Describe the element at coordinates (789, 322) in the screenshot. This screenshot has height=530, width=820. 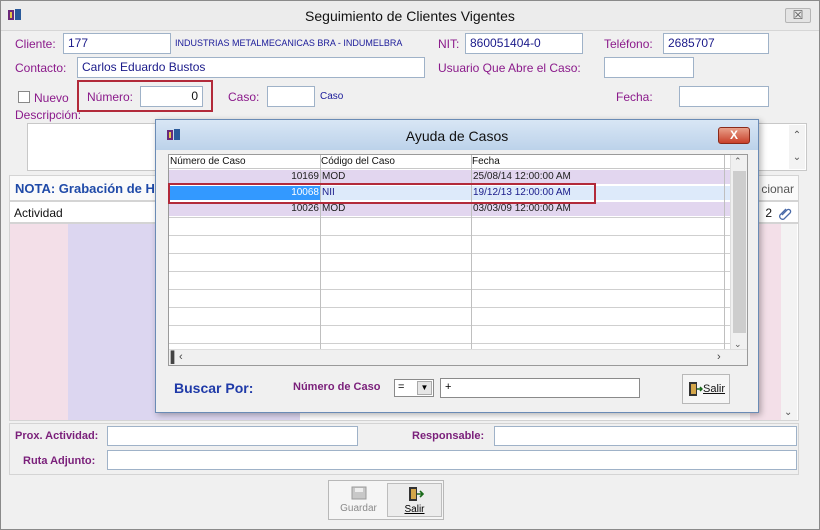
I see `grid-scrollbar: ⌄` at that location.